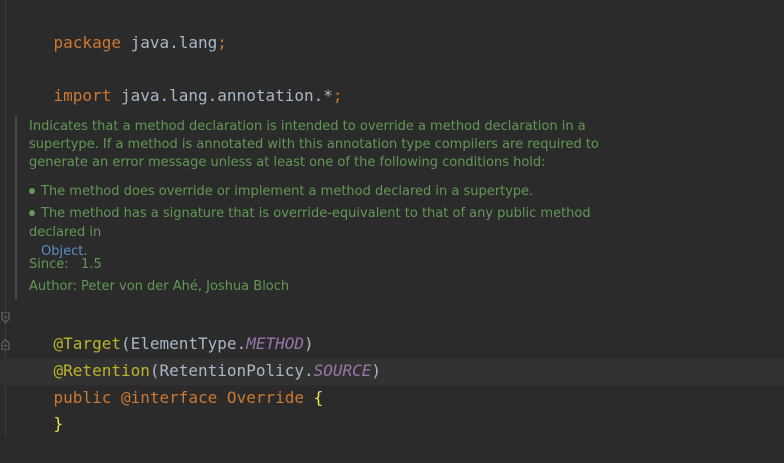 This screenshot has width=784, height=463. Describe the element at coordinates (164, 397) in the screenshot. I see `keyword-interface: @interface` at that location.